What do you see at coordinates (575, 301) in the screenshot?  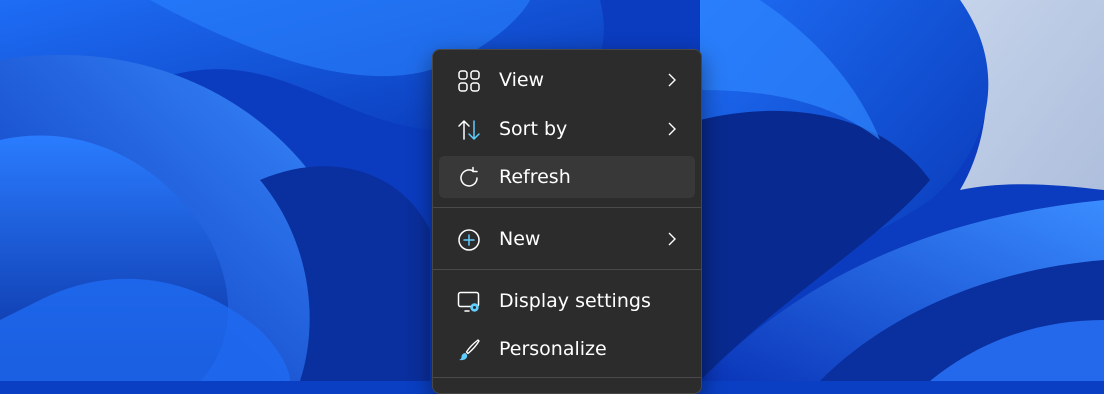 I see `menu-item-label: Display settings` at bounding box center [575, 301].